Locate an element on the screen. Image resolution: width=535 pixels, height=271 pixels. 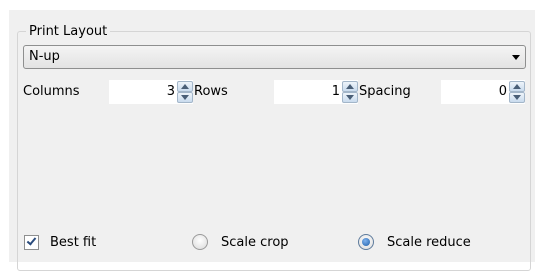
rows-increment-button is located at coordinates (350, 86).